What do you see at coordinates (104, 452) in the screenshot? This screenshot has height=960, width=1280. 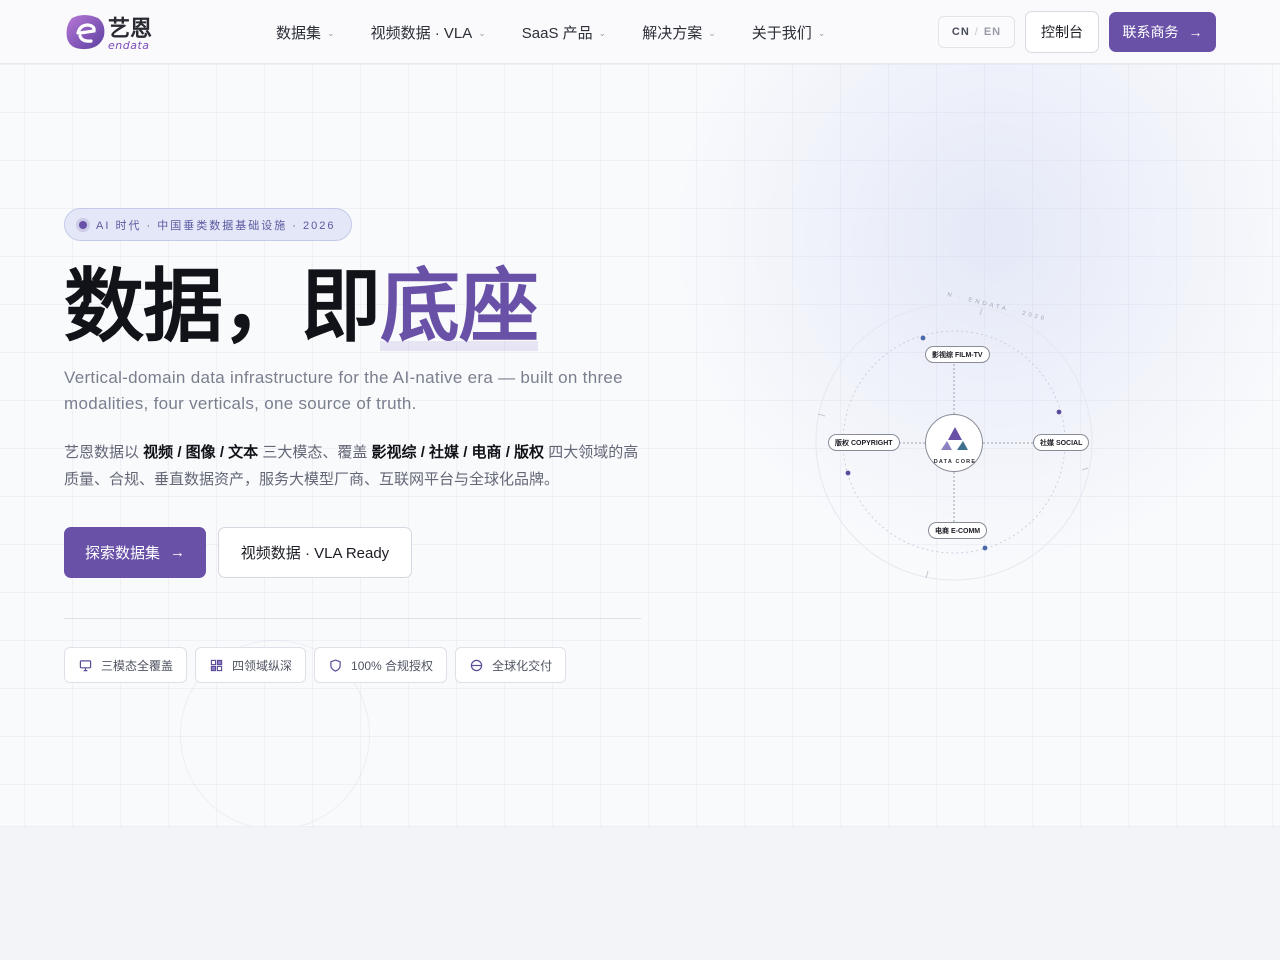 I see `desc-text: 艺恩数据以` at bounding box center [104, 452].